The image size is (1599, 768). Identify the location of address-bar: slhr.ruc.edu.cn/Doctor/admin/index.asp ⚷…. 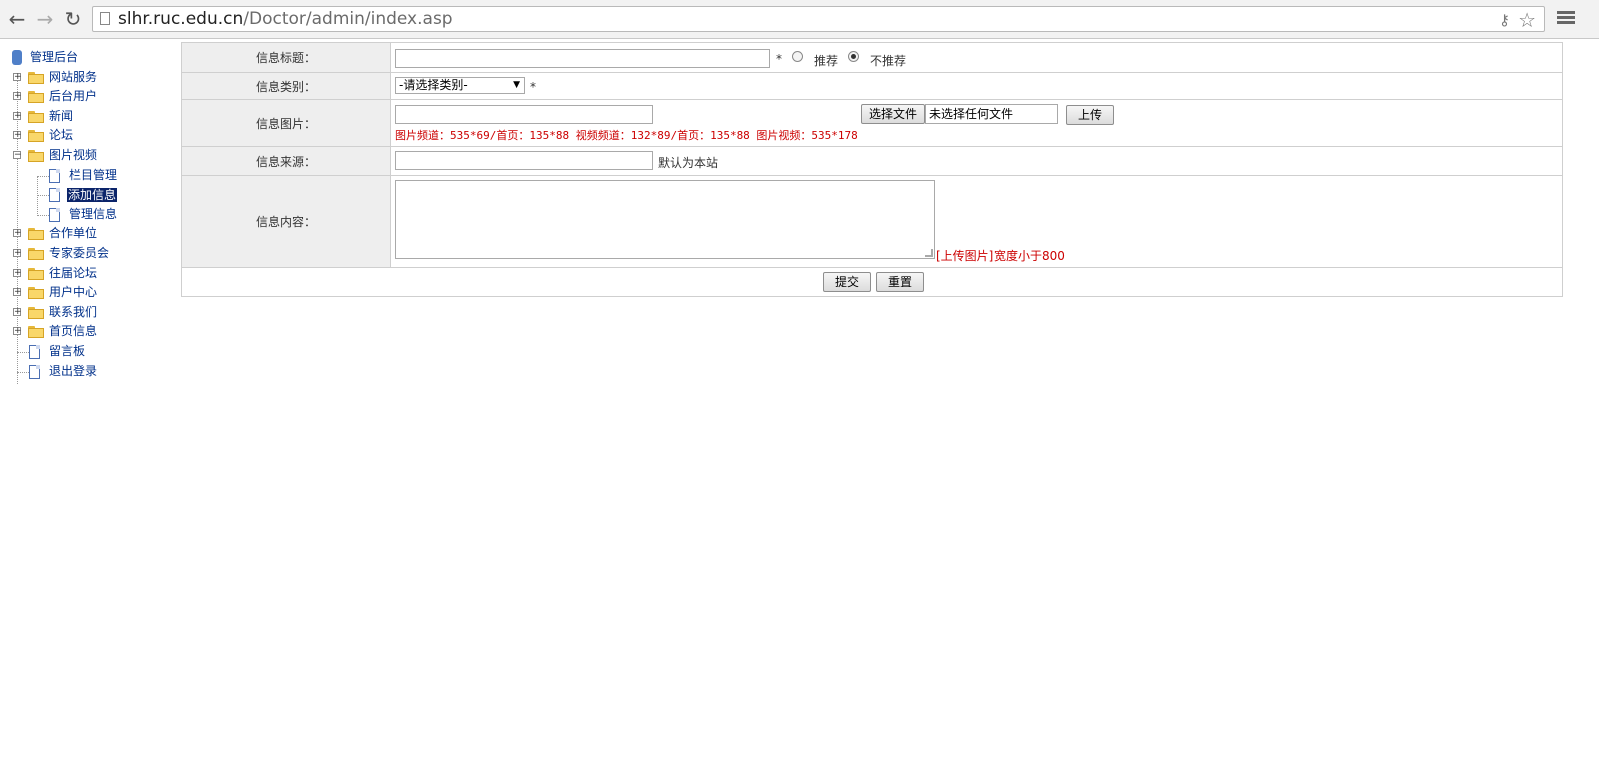
(818, 19).